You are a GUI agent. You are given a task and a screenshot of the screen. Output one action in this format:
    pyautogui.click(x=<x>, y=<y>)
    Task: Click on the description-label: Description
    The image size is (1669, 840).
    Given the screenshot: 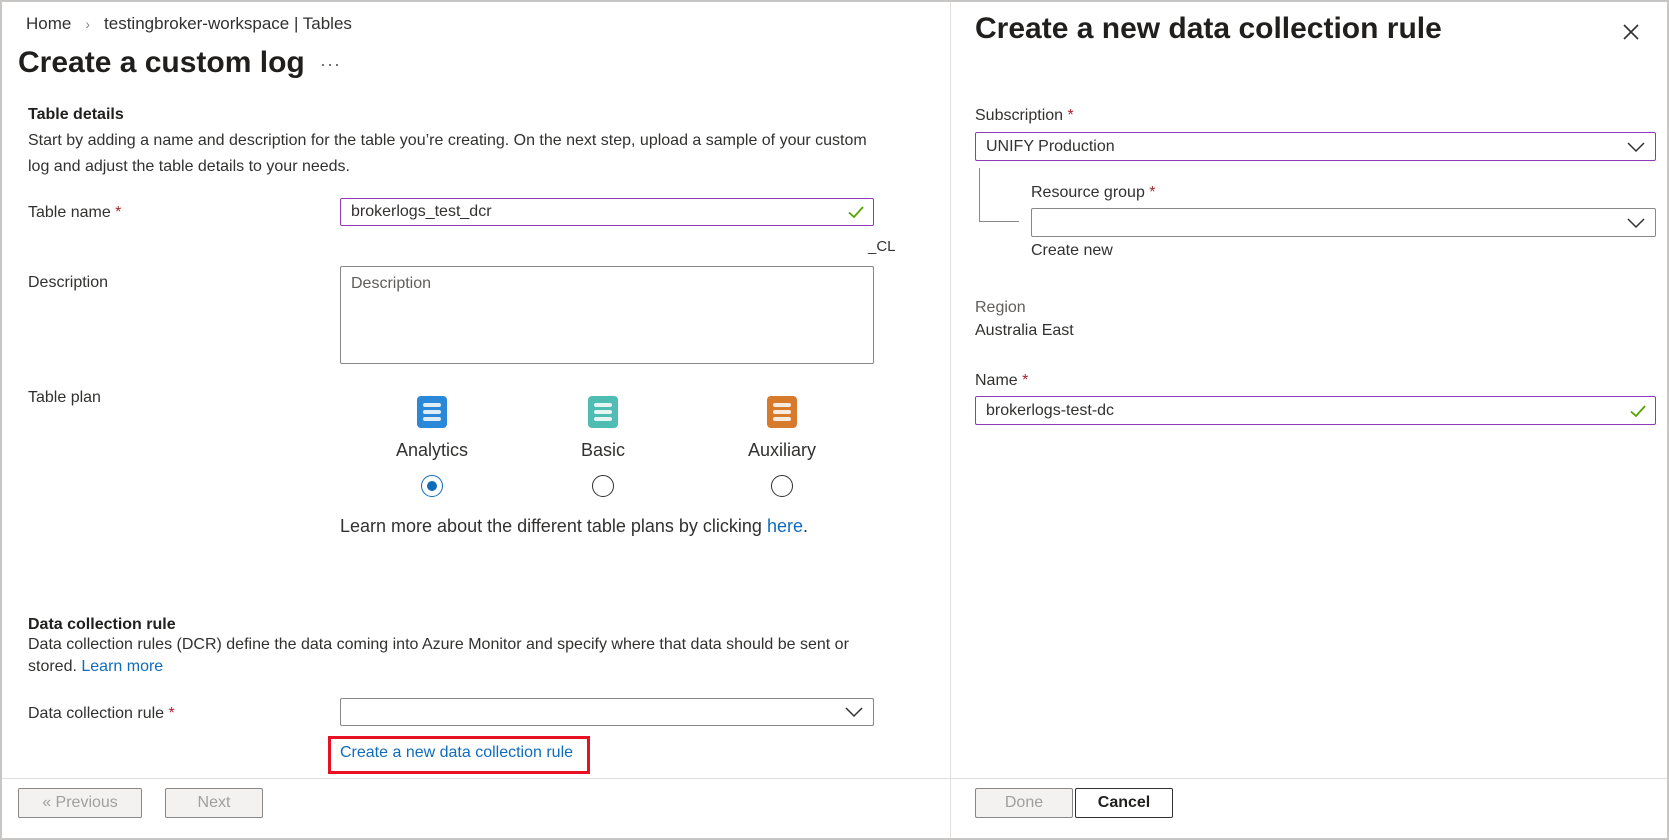 What is the action you would take?
    pyautogui.click(x=68, y=282)
    